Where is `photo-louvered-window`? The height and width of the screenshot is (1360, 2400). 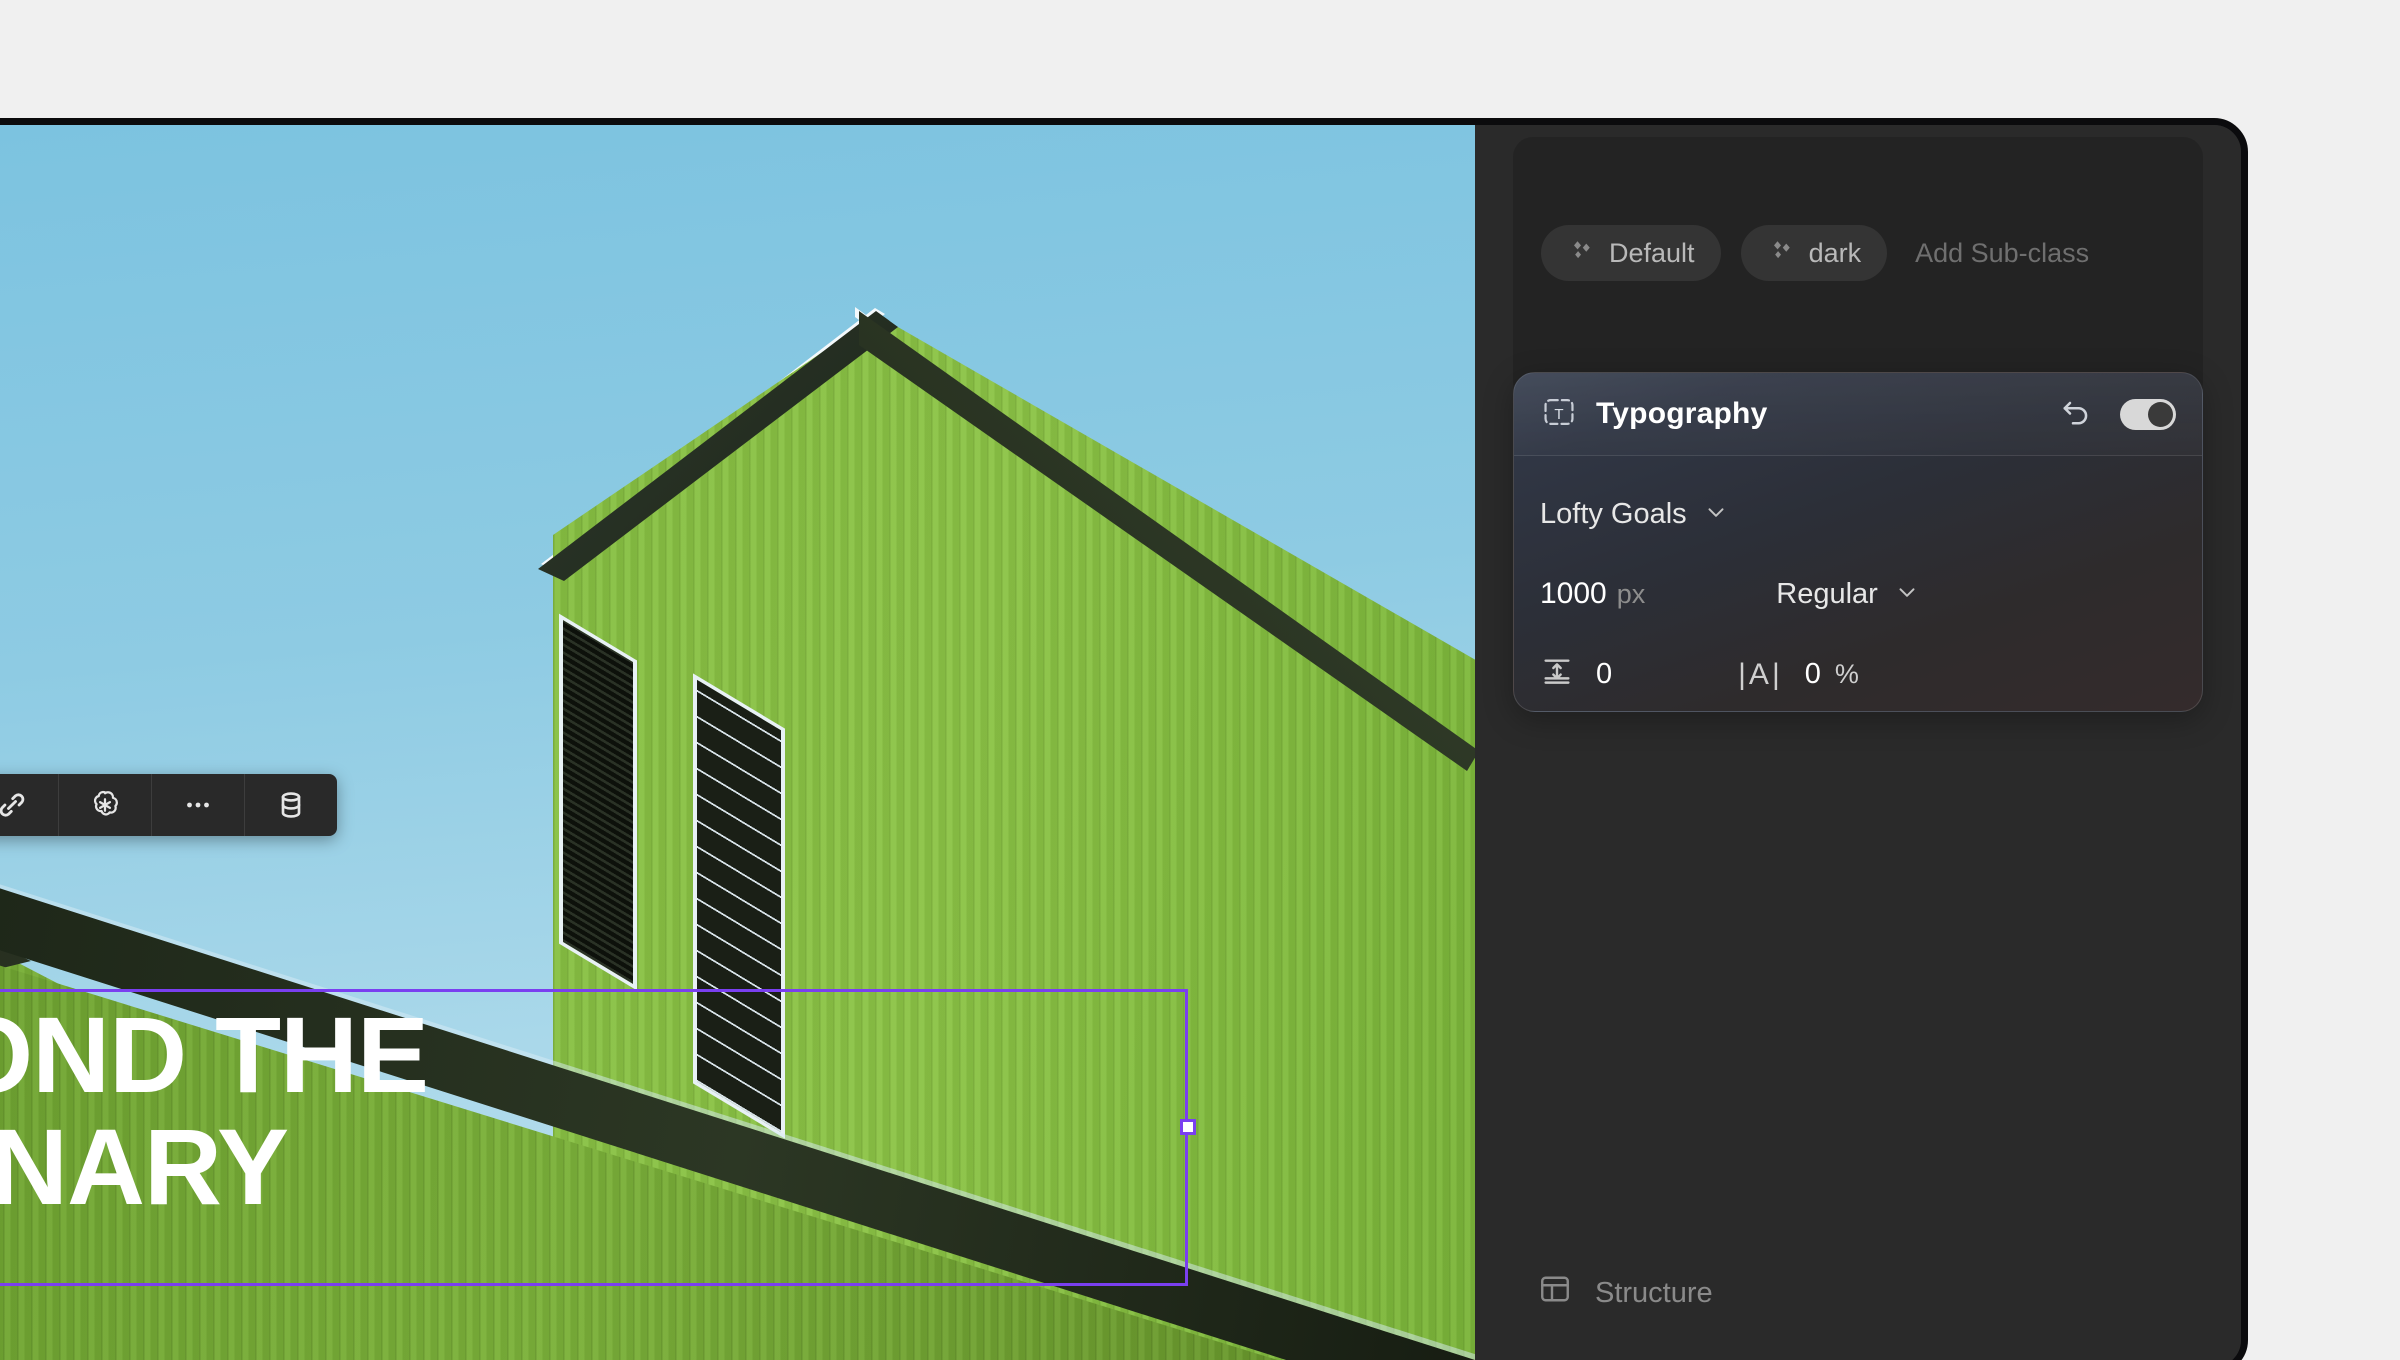 photo-louvered-window is located at coordinates (598, 802).